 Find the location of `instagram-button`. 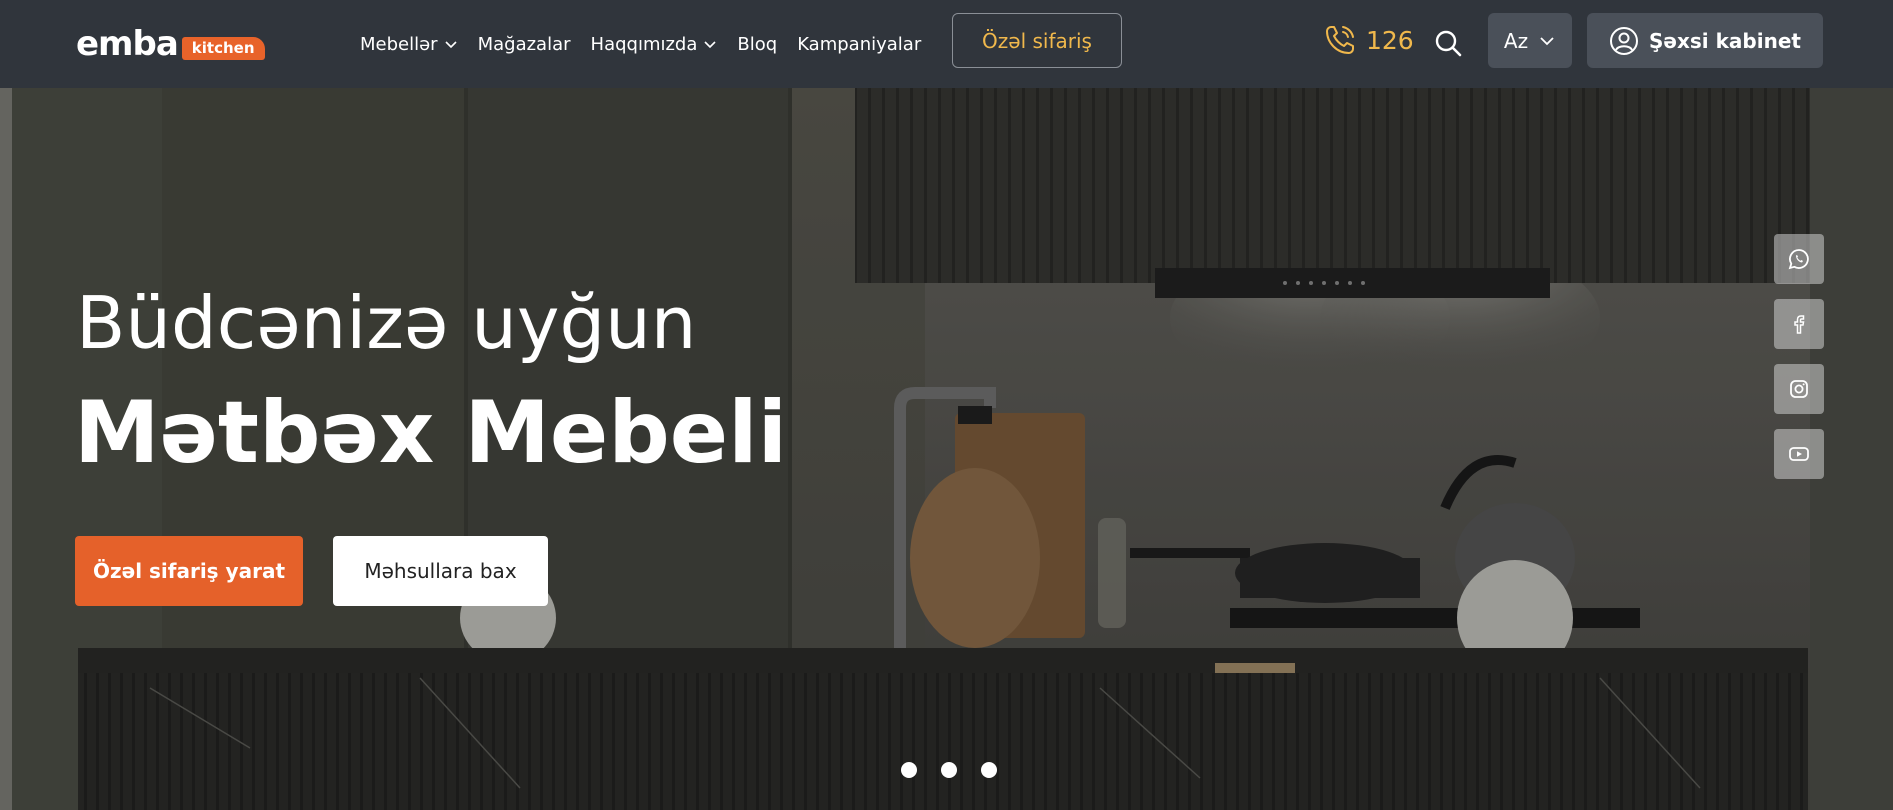

instagram-button is located at coordinates (1799, 389).